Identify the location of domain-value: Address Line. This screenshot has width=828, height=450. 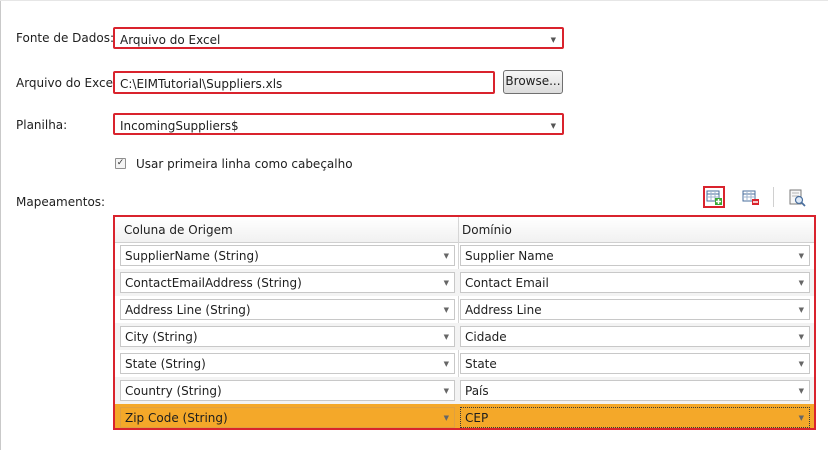
(503, 310).